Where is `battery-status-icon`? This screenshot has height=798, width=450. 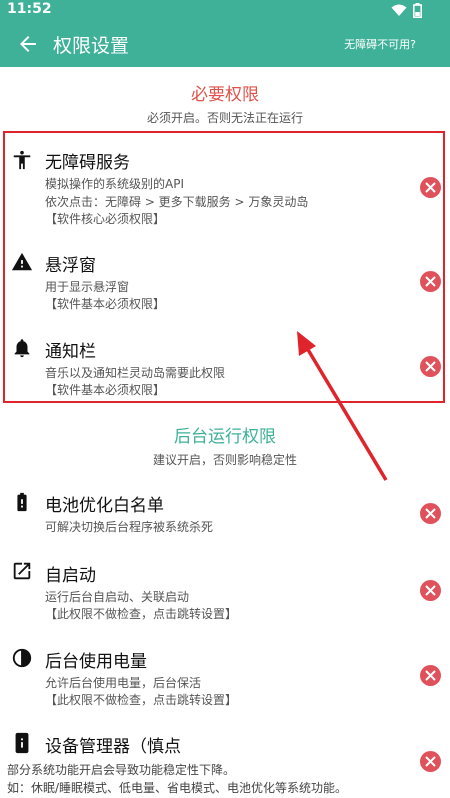 battery-status-icon is located at coordinates (417, 10).